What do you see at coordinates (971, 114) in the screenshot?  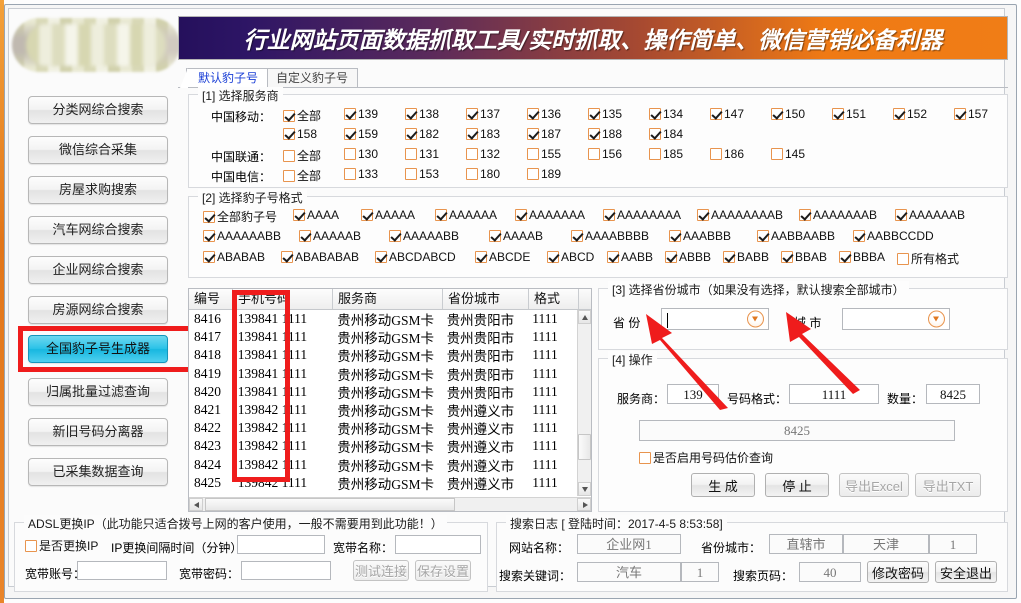 I see `provider-checkbox-157: 157` at bounding box center [971, 114].